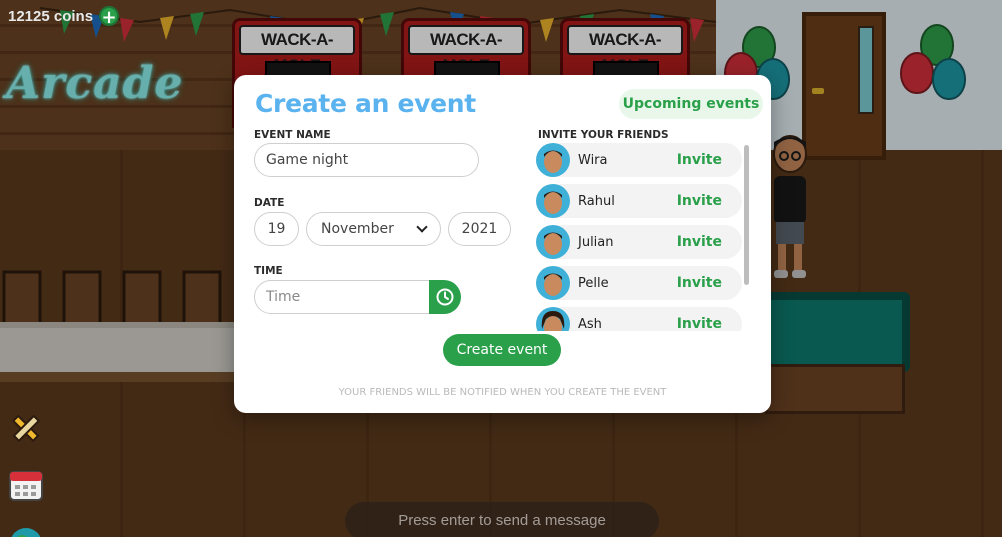  Describe the element at coordinates (366, 160) in the screenshot. I see `event-name-input` at that location.